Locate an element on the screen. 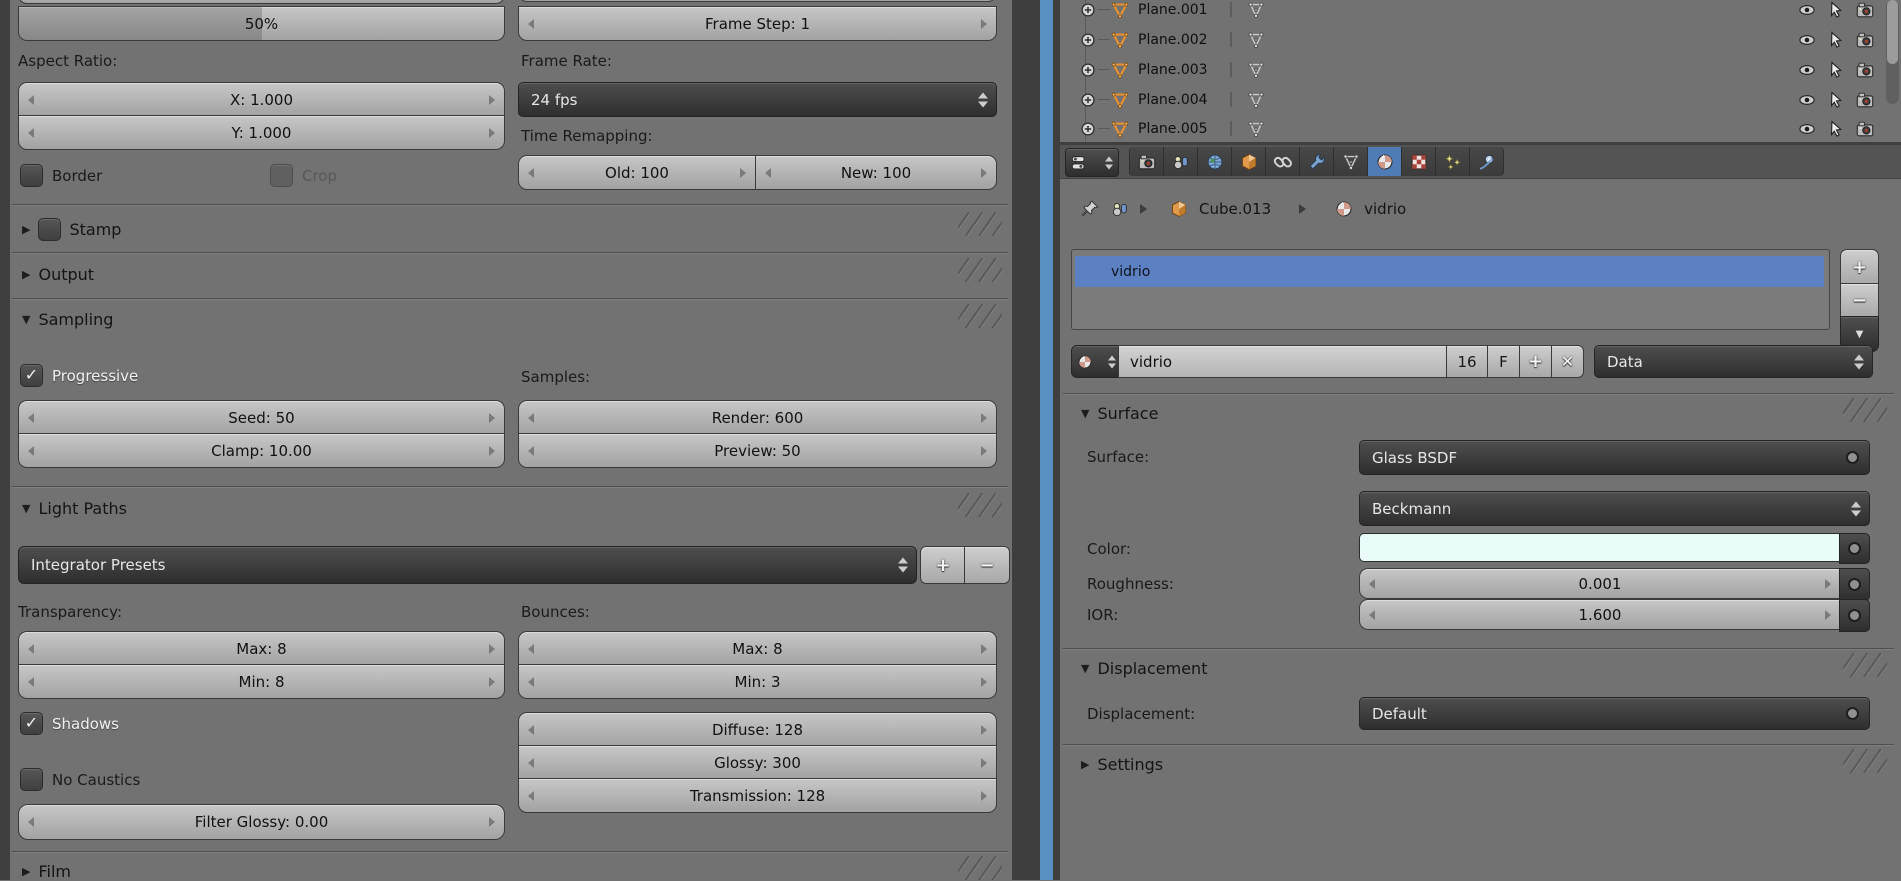  color-socket-tab is located at coordinates (1854, 548).